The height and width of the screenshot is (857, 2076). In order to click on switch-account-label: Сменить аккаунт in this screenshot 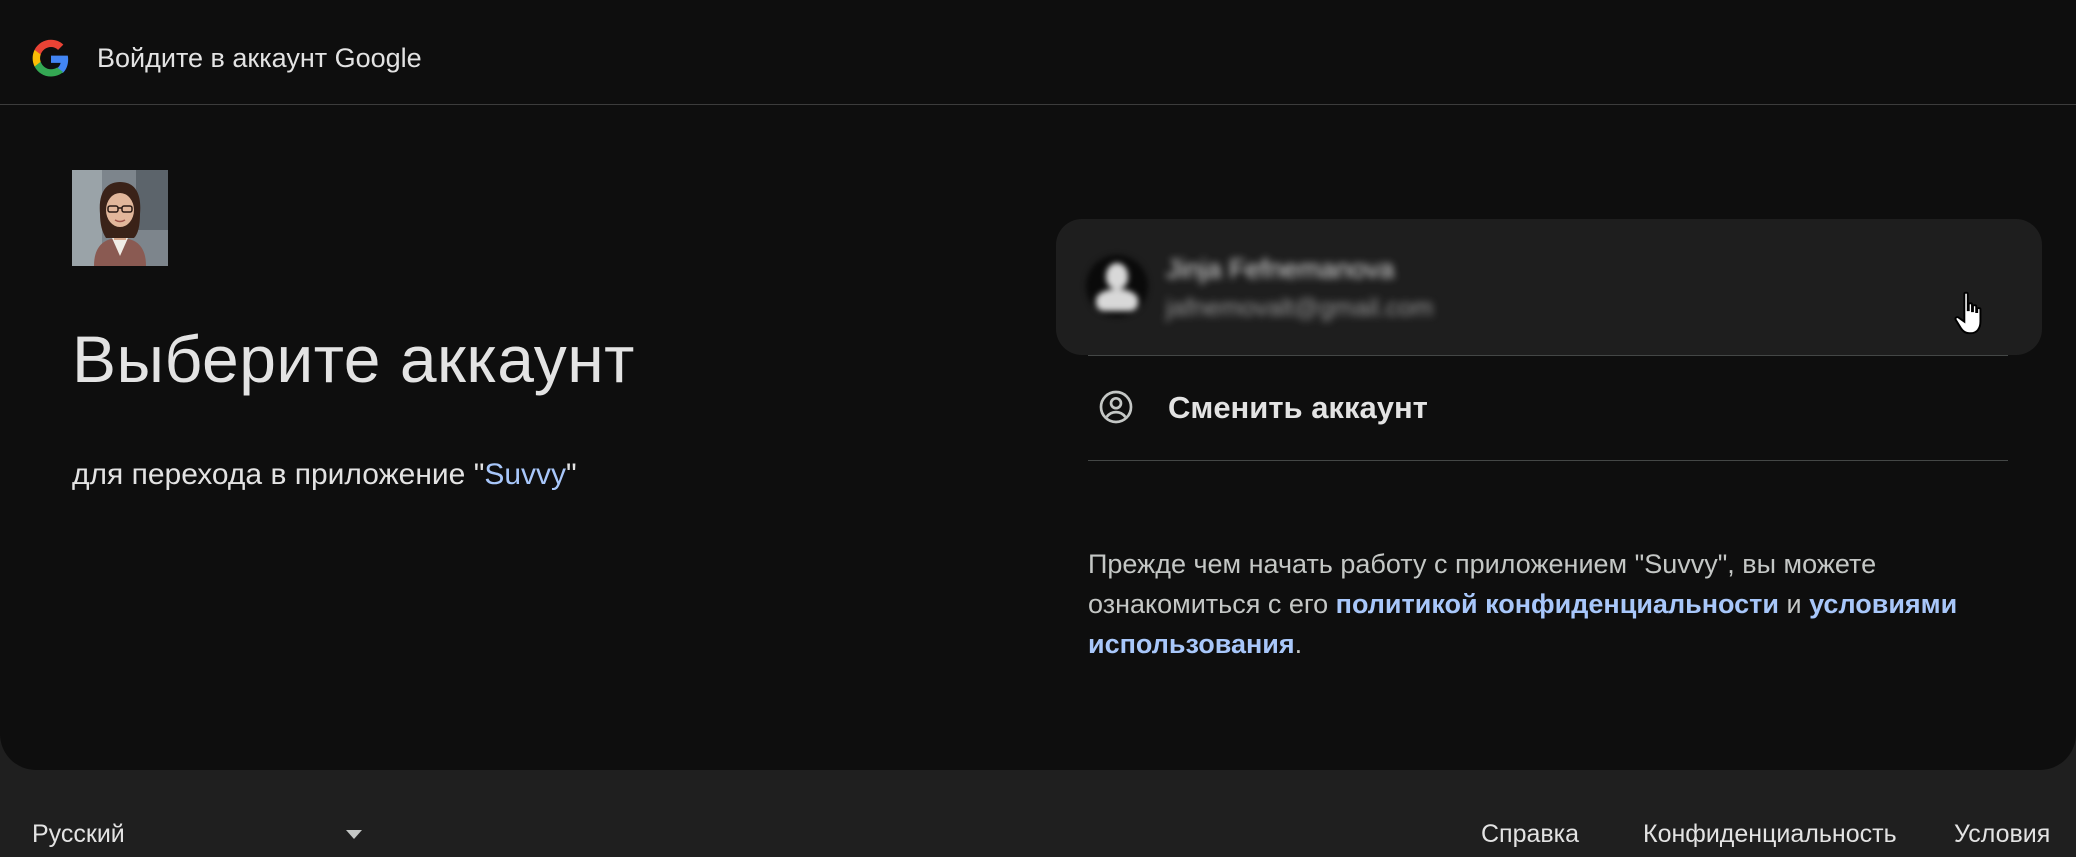, I will do `click(1298, 407)`.